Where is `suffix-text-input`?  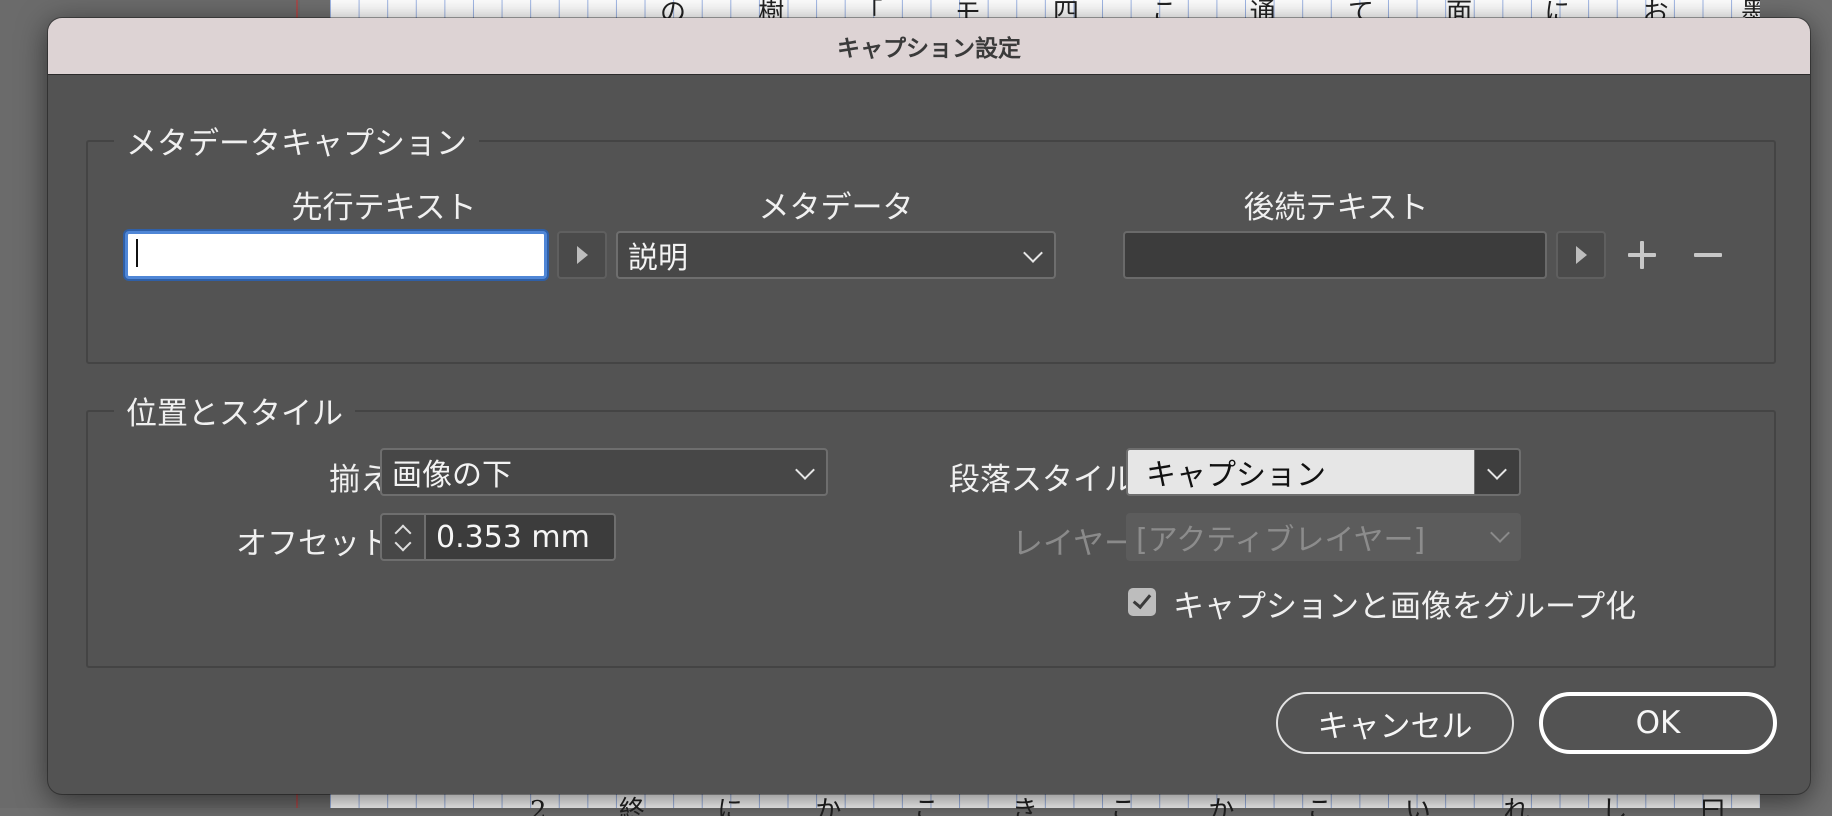 suffix-text-input is located at coordinates (1335, 255).